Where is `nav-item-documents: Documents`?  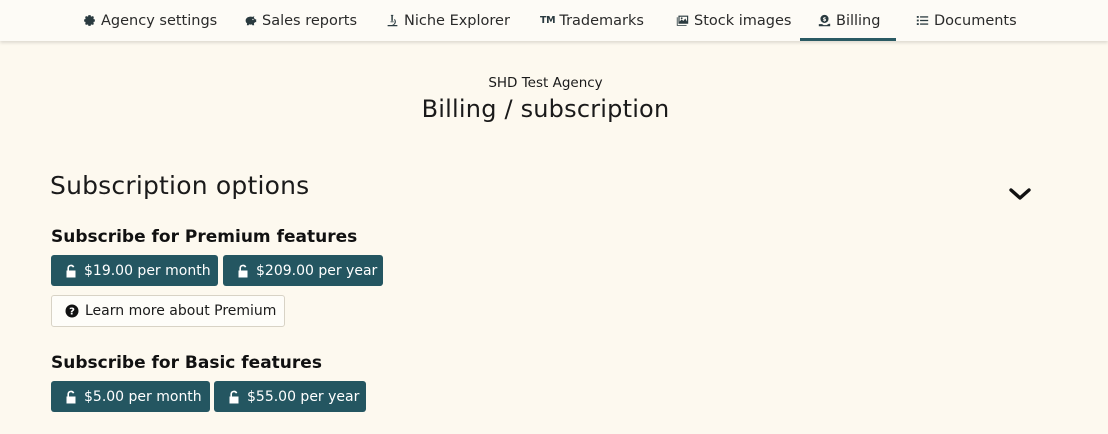 nav-item-documents: Documents is located at coordinates (966, 20).